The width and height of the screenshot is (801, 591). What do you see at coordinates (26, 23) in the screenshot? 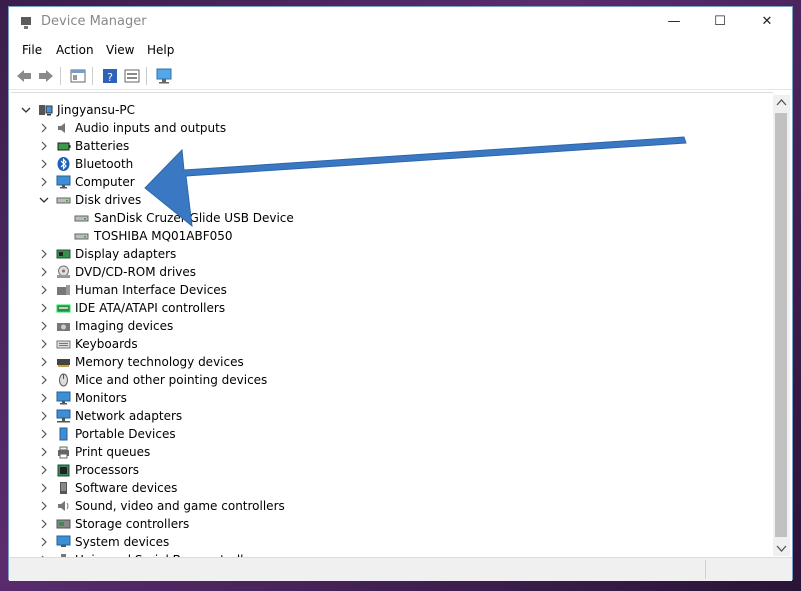
I see `device-manager-app-icon` at bounding box center [26, 23].